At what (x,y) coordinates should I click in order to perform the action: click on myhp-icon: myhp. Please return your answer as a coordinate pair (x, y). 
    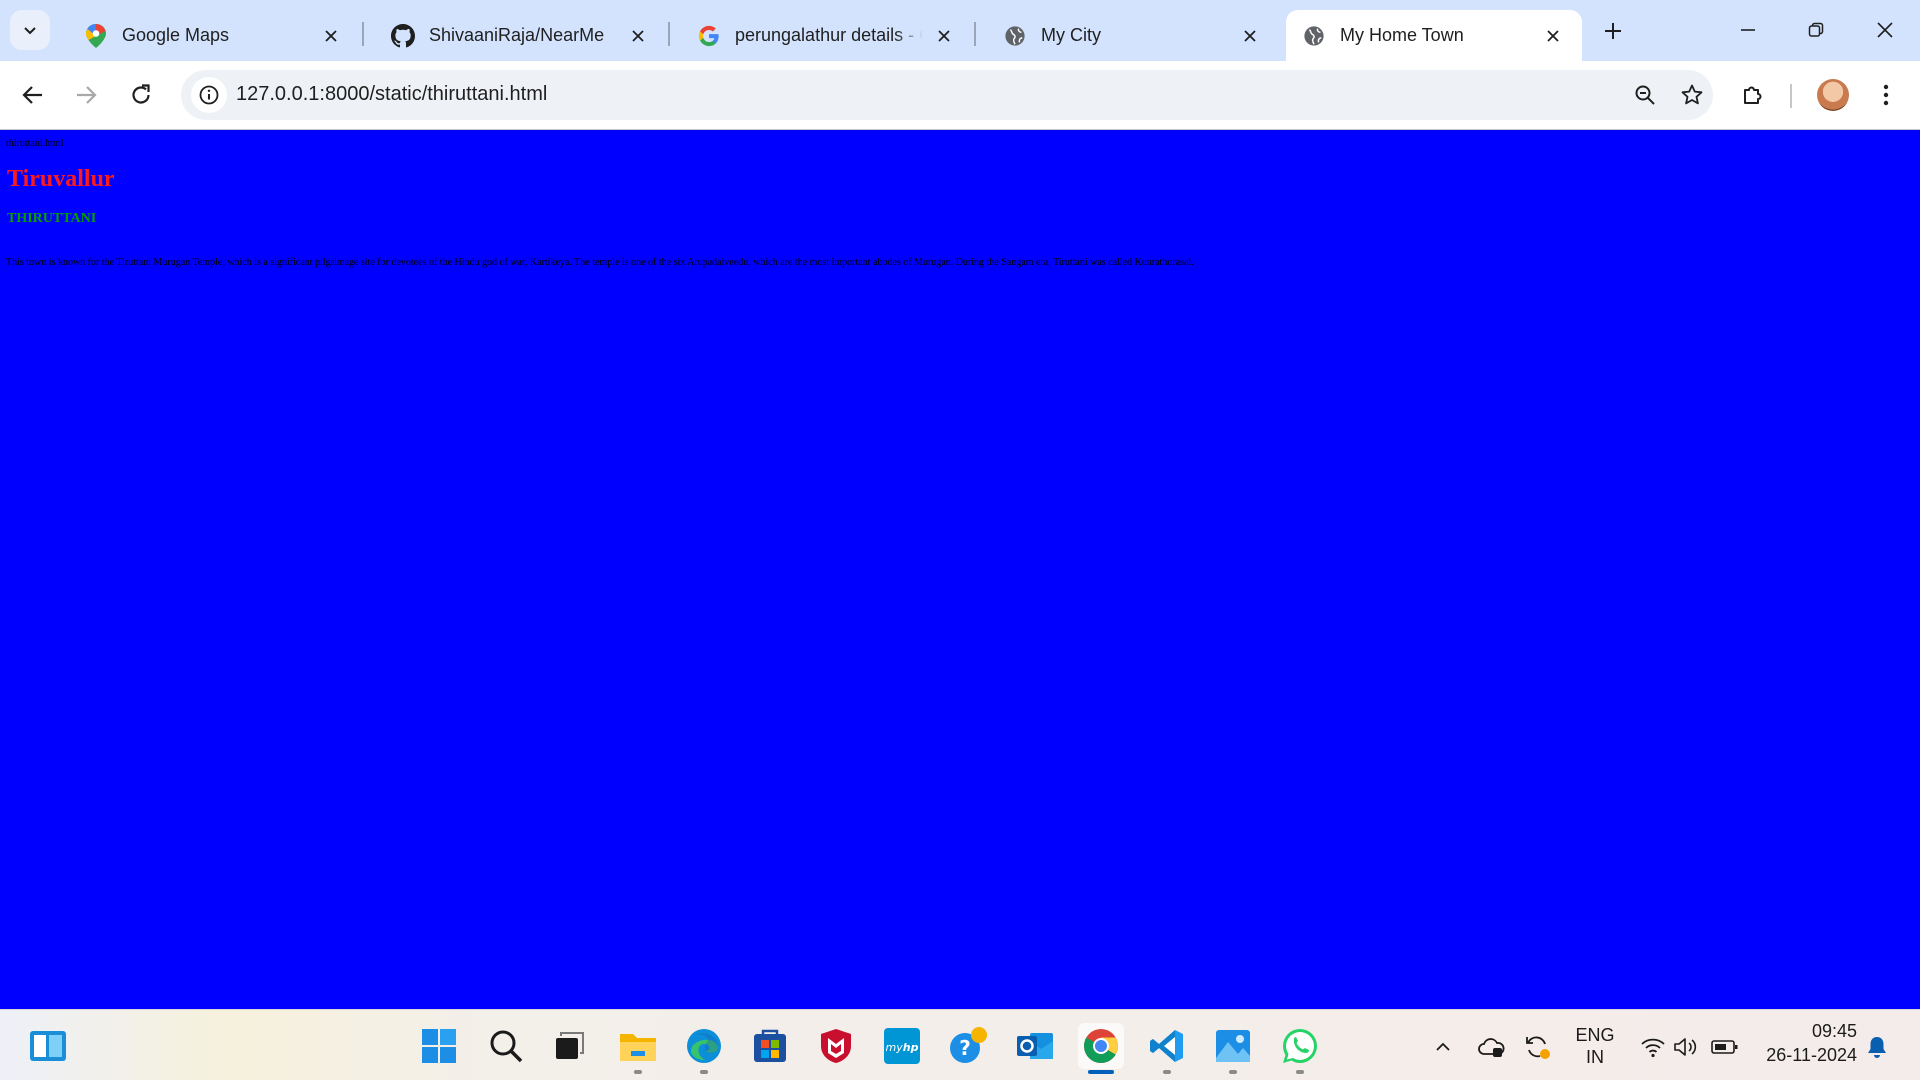
    Looking at the image, I should click on (902, 1046).